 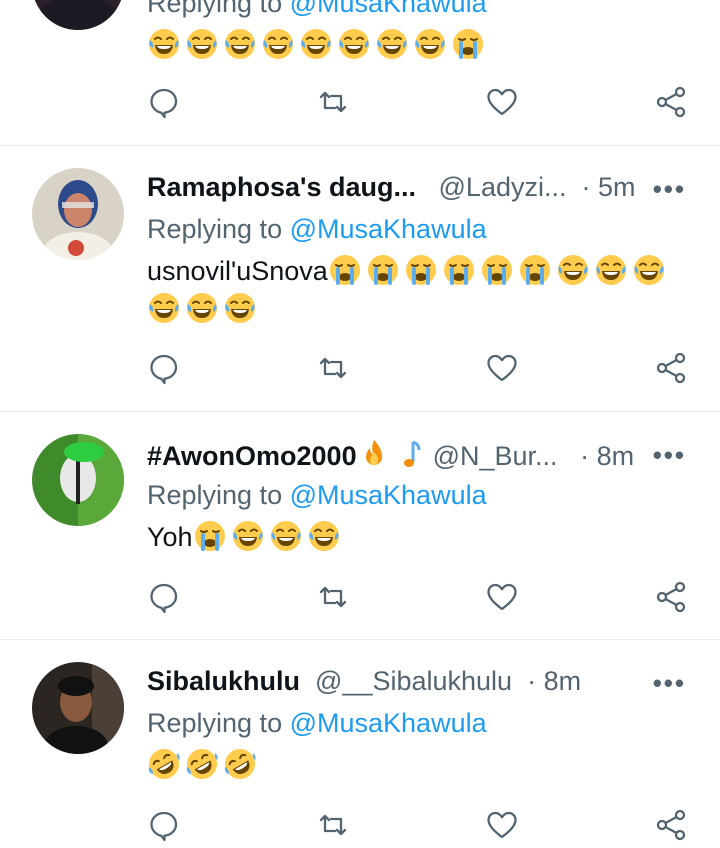 What do you see at coordinates (223, 681) in the screenshot?
I see `display-name: Sibalukhulu` at bounding box center [223, 681].